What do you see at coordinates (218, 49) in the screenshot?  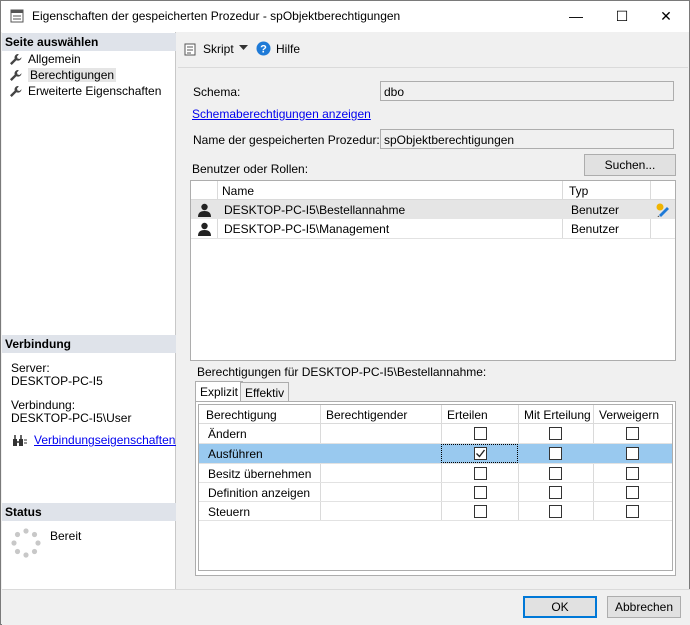 I see `script-label: Skript` at bounding box center [218, 49].